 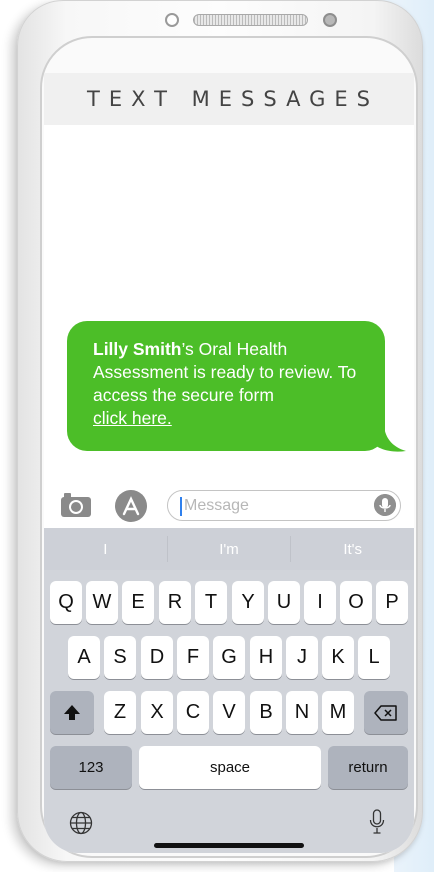 What do you see at coordinates (193, 712) in the screenshot?
I see `key-c: C` at bounding box center [193, 712].